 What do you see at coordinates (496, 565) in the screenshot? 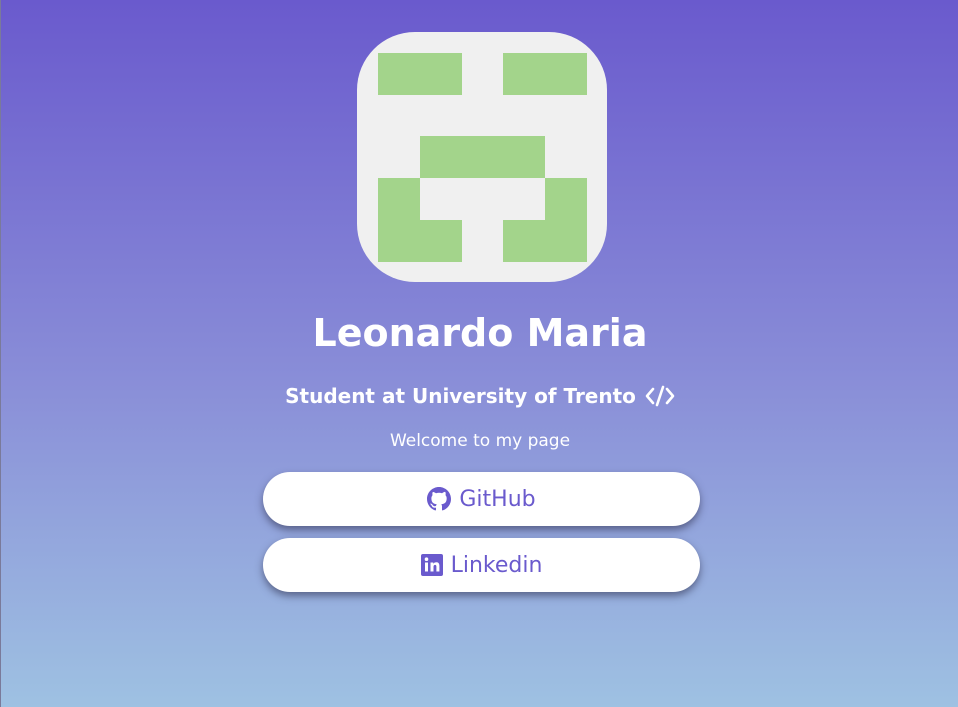
I see `linkedin-label: Linkedin` at bounding box center [496, 565].